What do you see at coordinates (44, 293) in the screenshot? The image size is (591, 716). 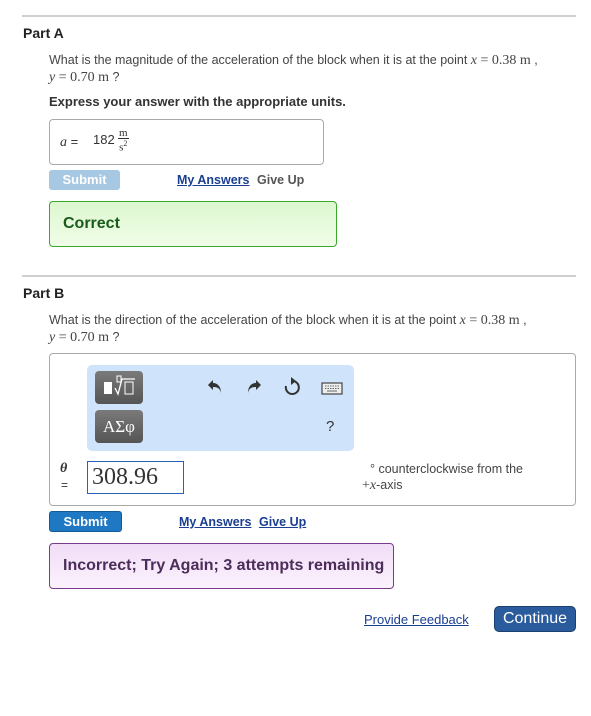 I see `part-b-title: Part B` at bounding box center [44, 293].